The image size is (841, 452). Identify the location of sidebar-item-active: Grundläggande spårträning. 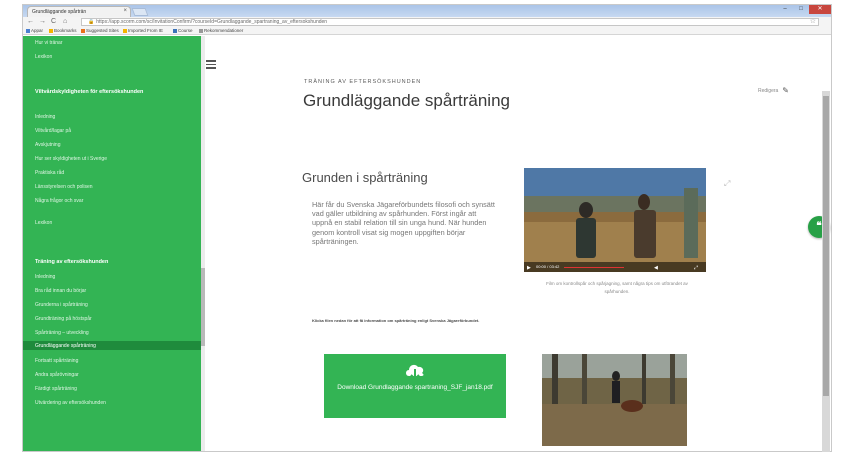
(65, 346).